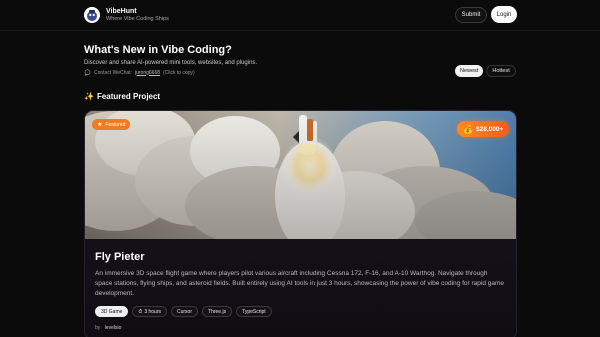 The image size is (600, 337). What do you see at coordinates (98, 328) in the screenshot?
I see `author-prefix: by` at bounding box center [98, 328].